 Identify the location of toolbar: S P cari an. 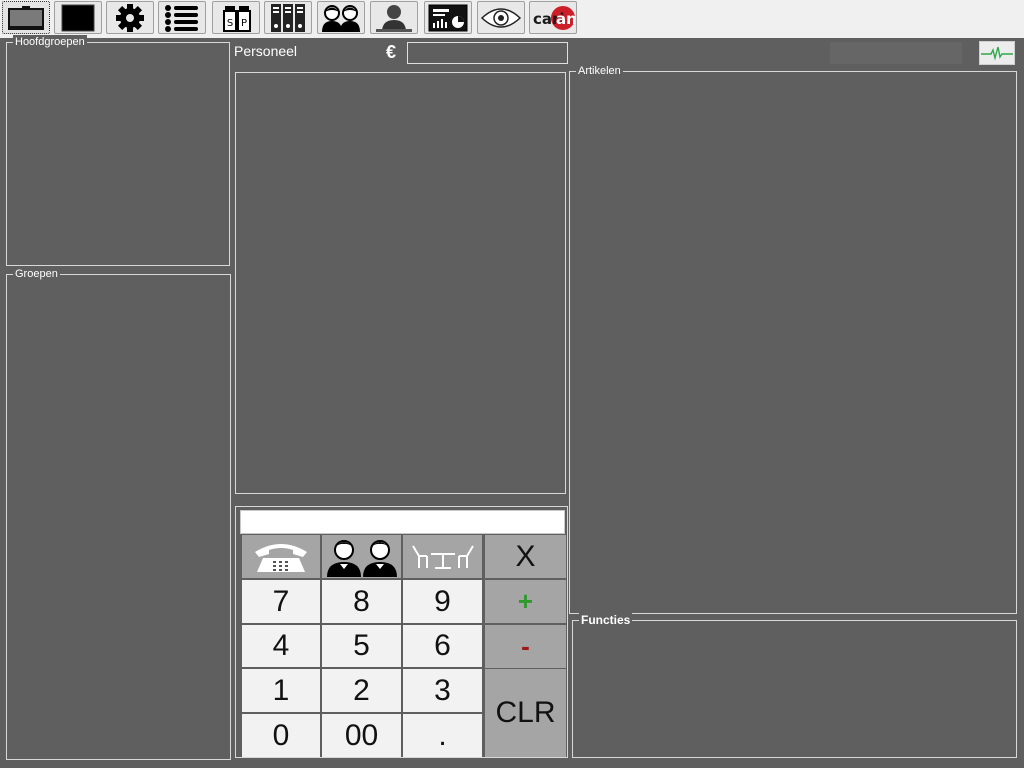
(512, 18).